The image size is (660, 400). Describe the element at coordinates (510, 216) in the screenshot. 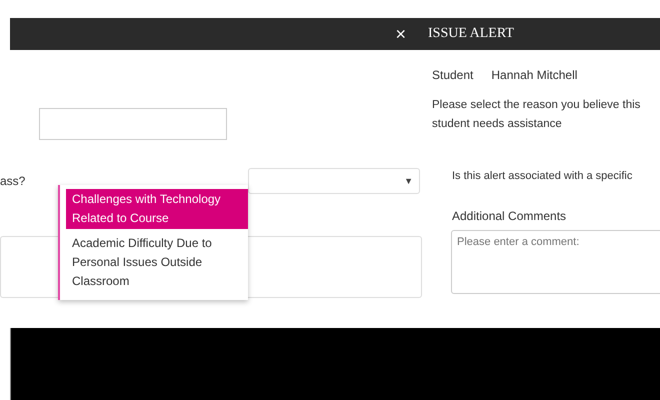

I see `comments-label: Additional Comments` at that location.